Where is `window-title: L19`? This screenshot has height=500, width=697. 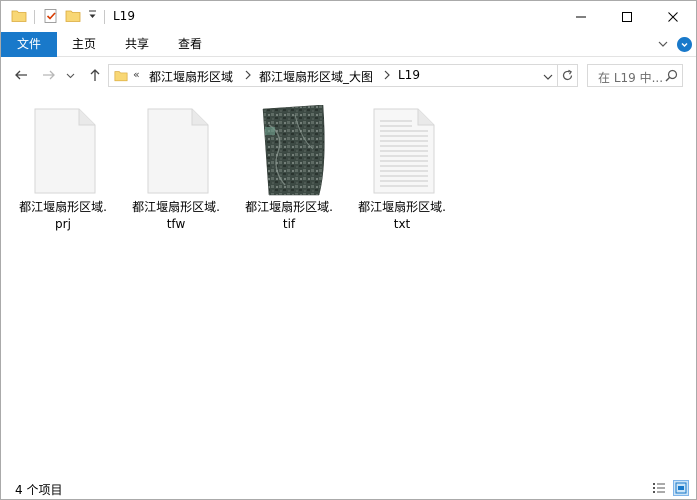 window-title: L19 is located at coordinates (124, 16).